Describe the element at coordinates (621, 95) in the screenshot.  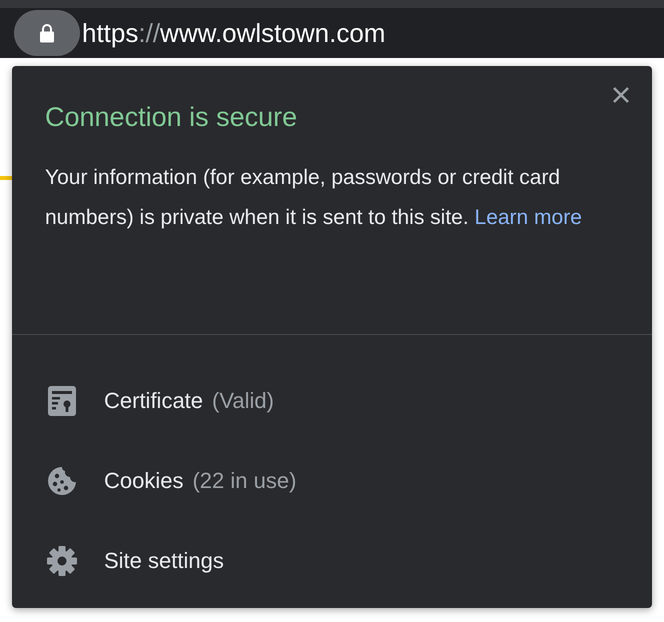
I see `close-icon` at that location.